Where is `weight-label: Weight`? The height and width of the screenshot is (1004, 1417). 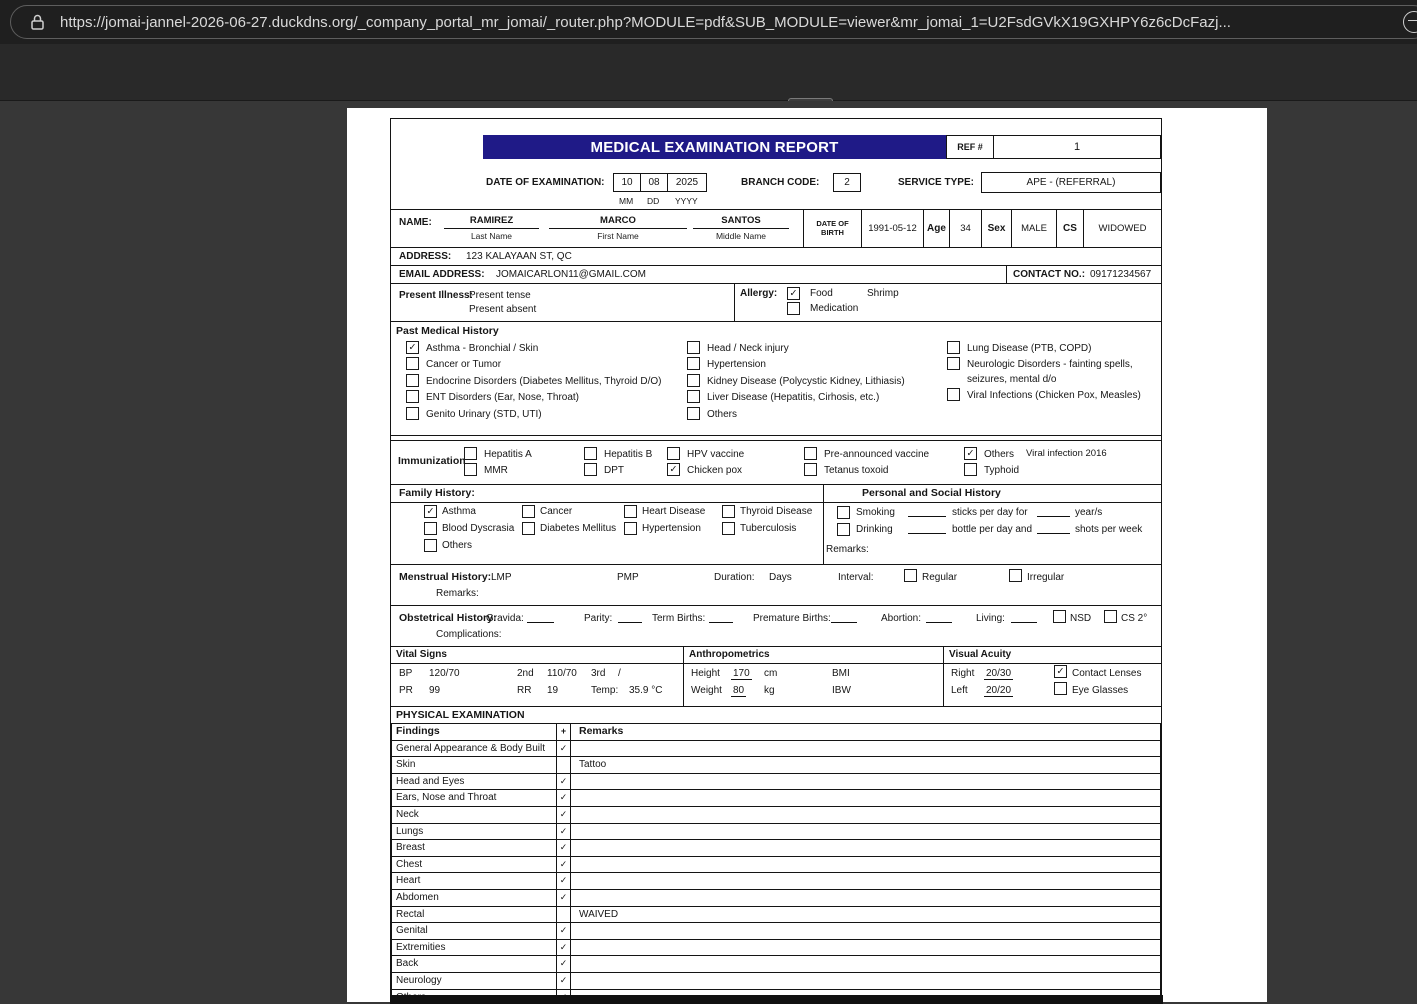
weight-label: Weight is located at coordinates (706, 690).